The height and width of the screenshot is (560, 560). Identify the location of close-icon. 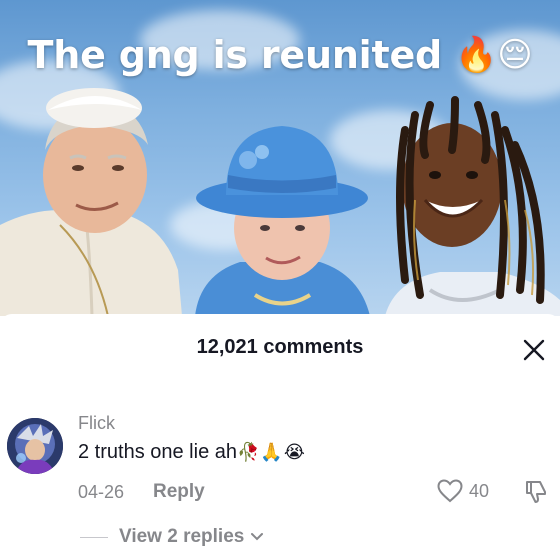
(534, 350).